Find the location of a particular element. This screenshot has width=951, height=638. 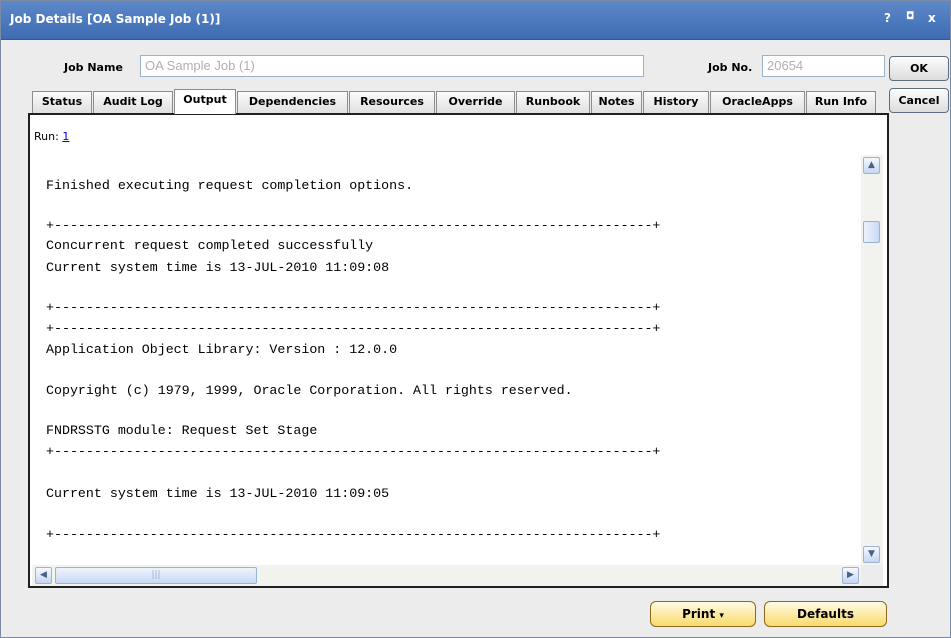

title-bar: Job Details [OA Sample Job (1)] ? ◘ x is located at coordinates (475, 20).